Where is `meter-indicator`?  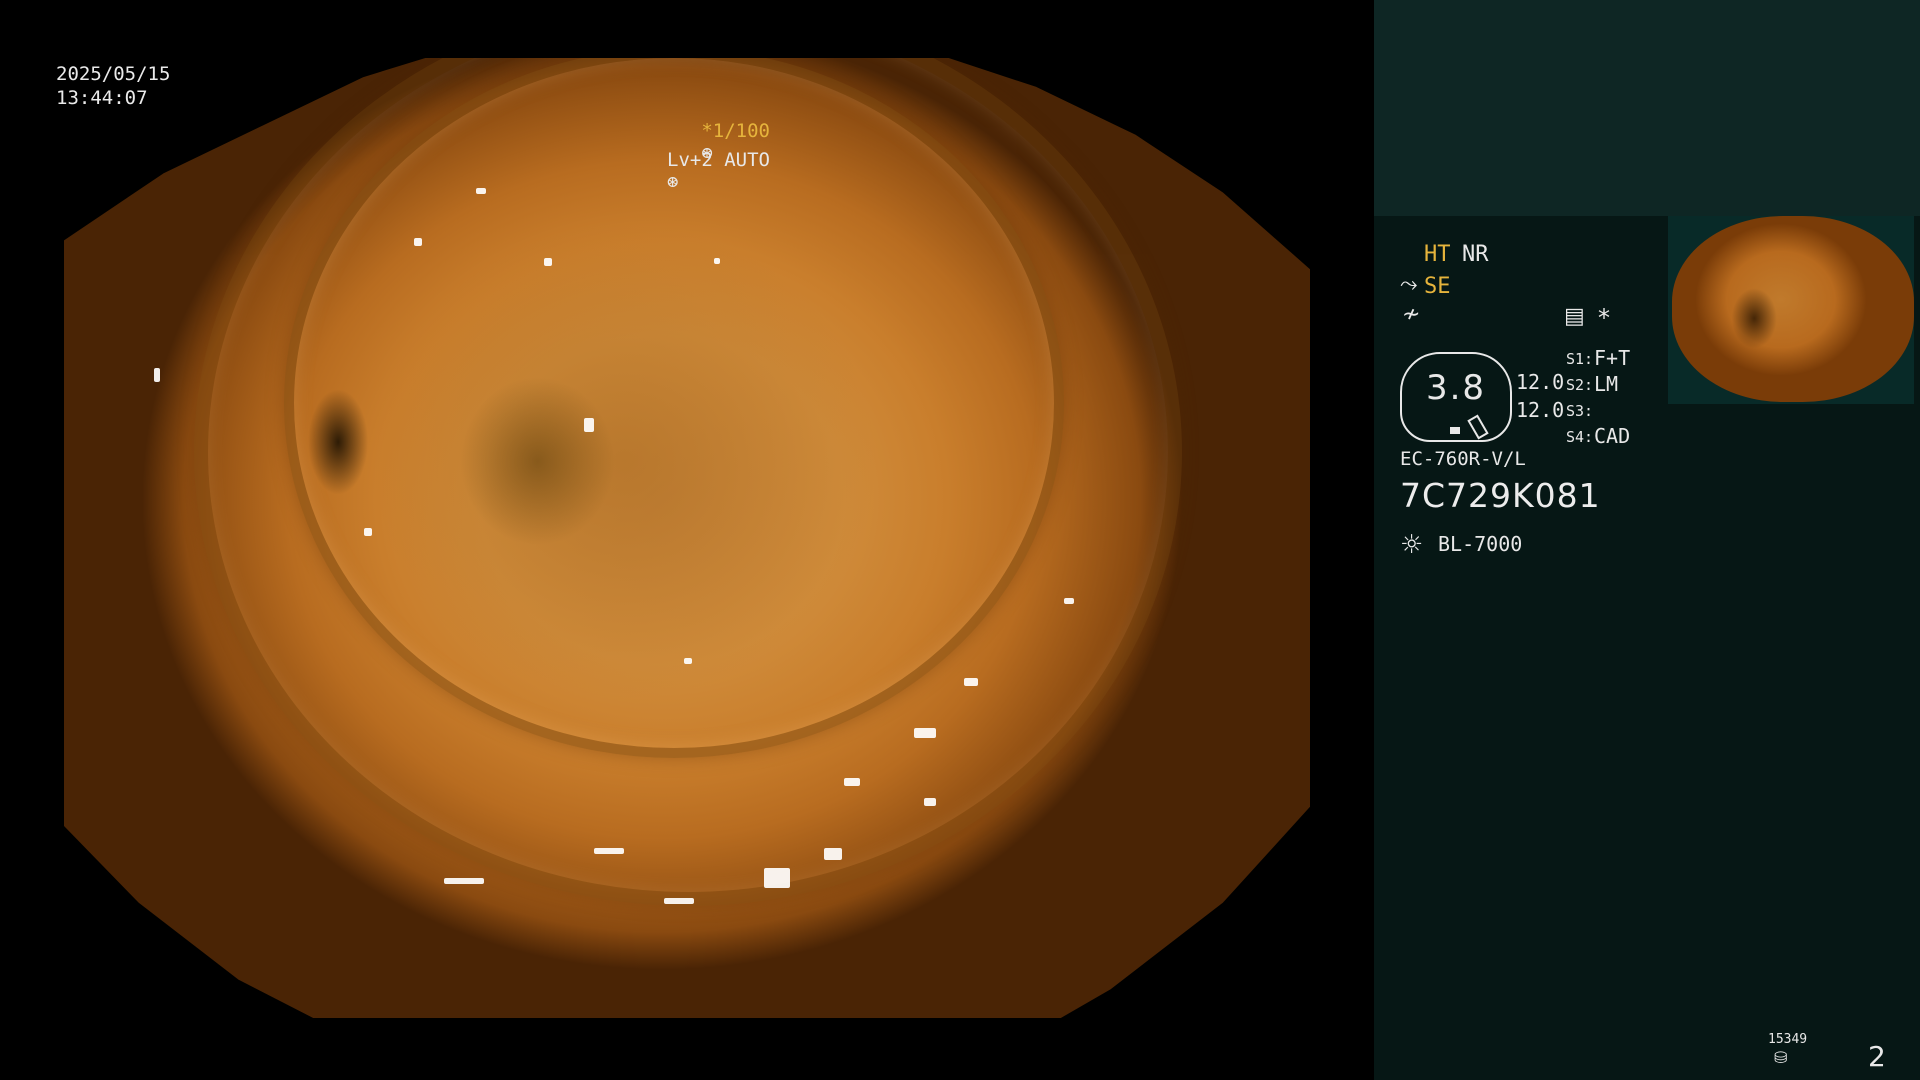 meter-indicator is located at coordinates (1455, 430).